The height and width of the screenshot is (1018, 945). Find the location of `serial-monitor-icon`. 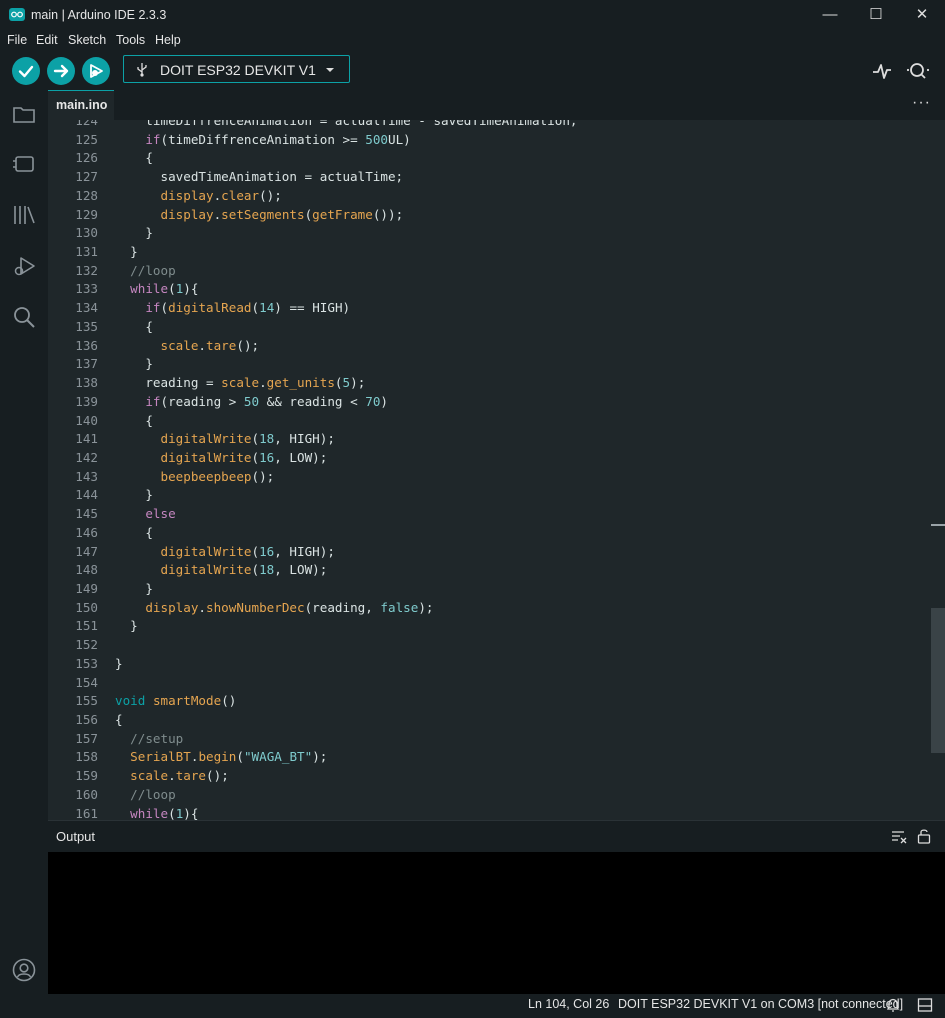

serial-monitor-icon is located at coordinates (918, 71).